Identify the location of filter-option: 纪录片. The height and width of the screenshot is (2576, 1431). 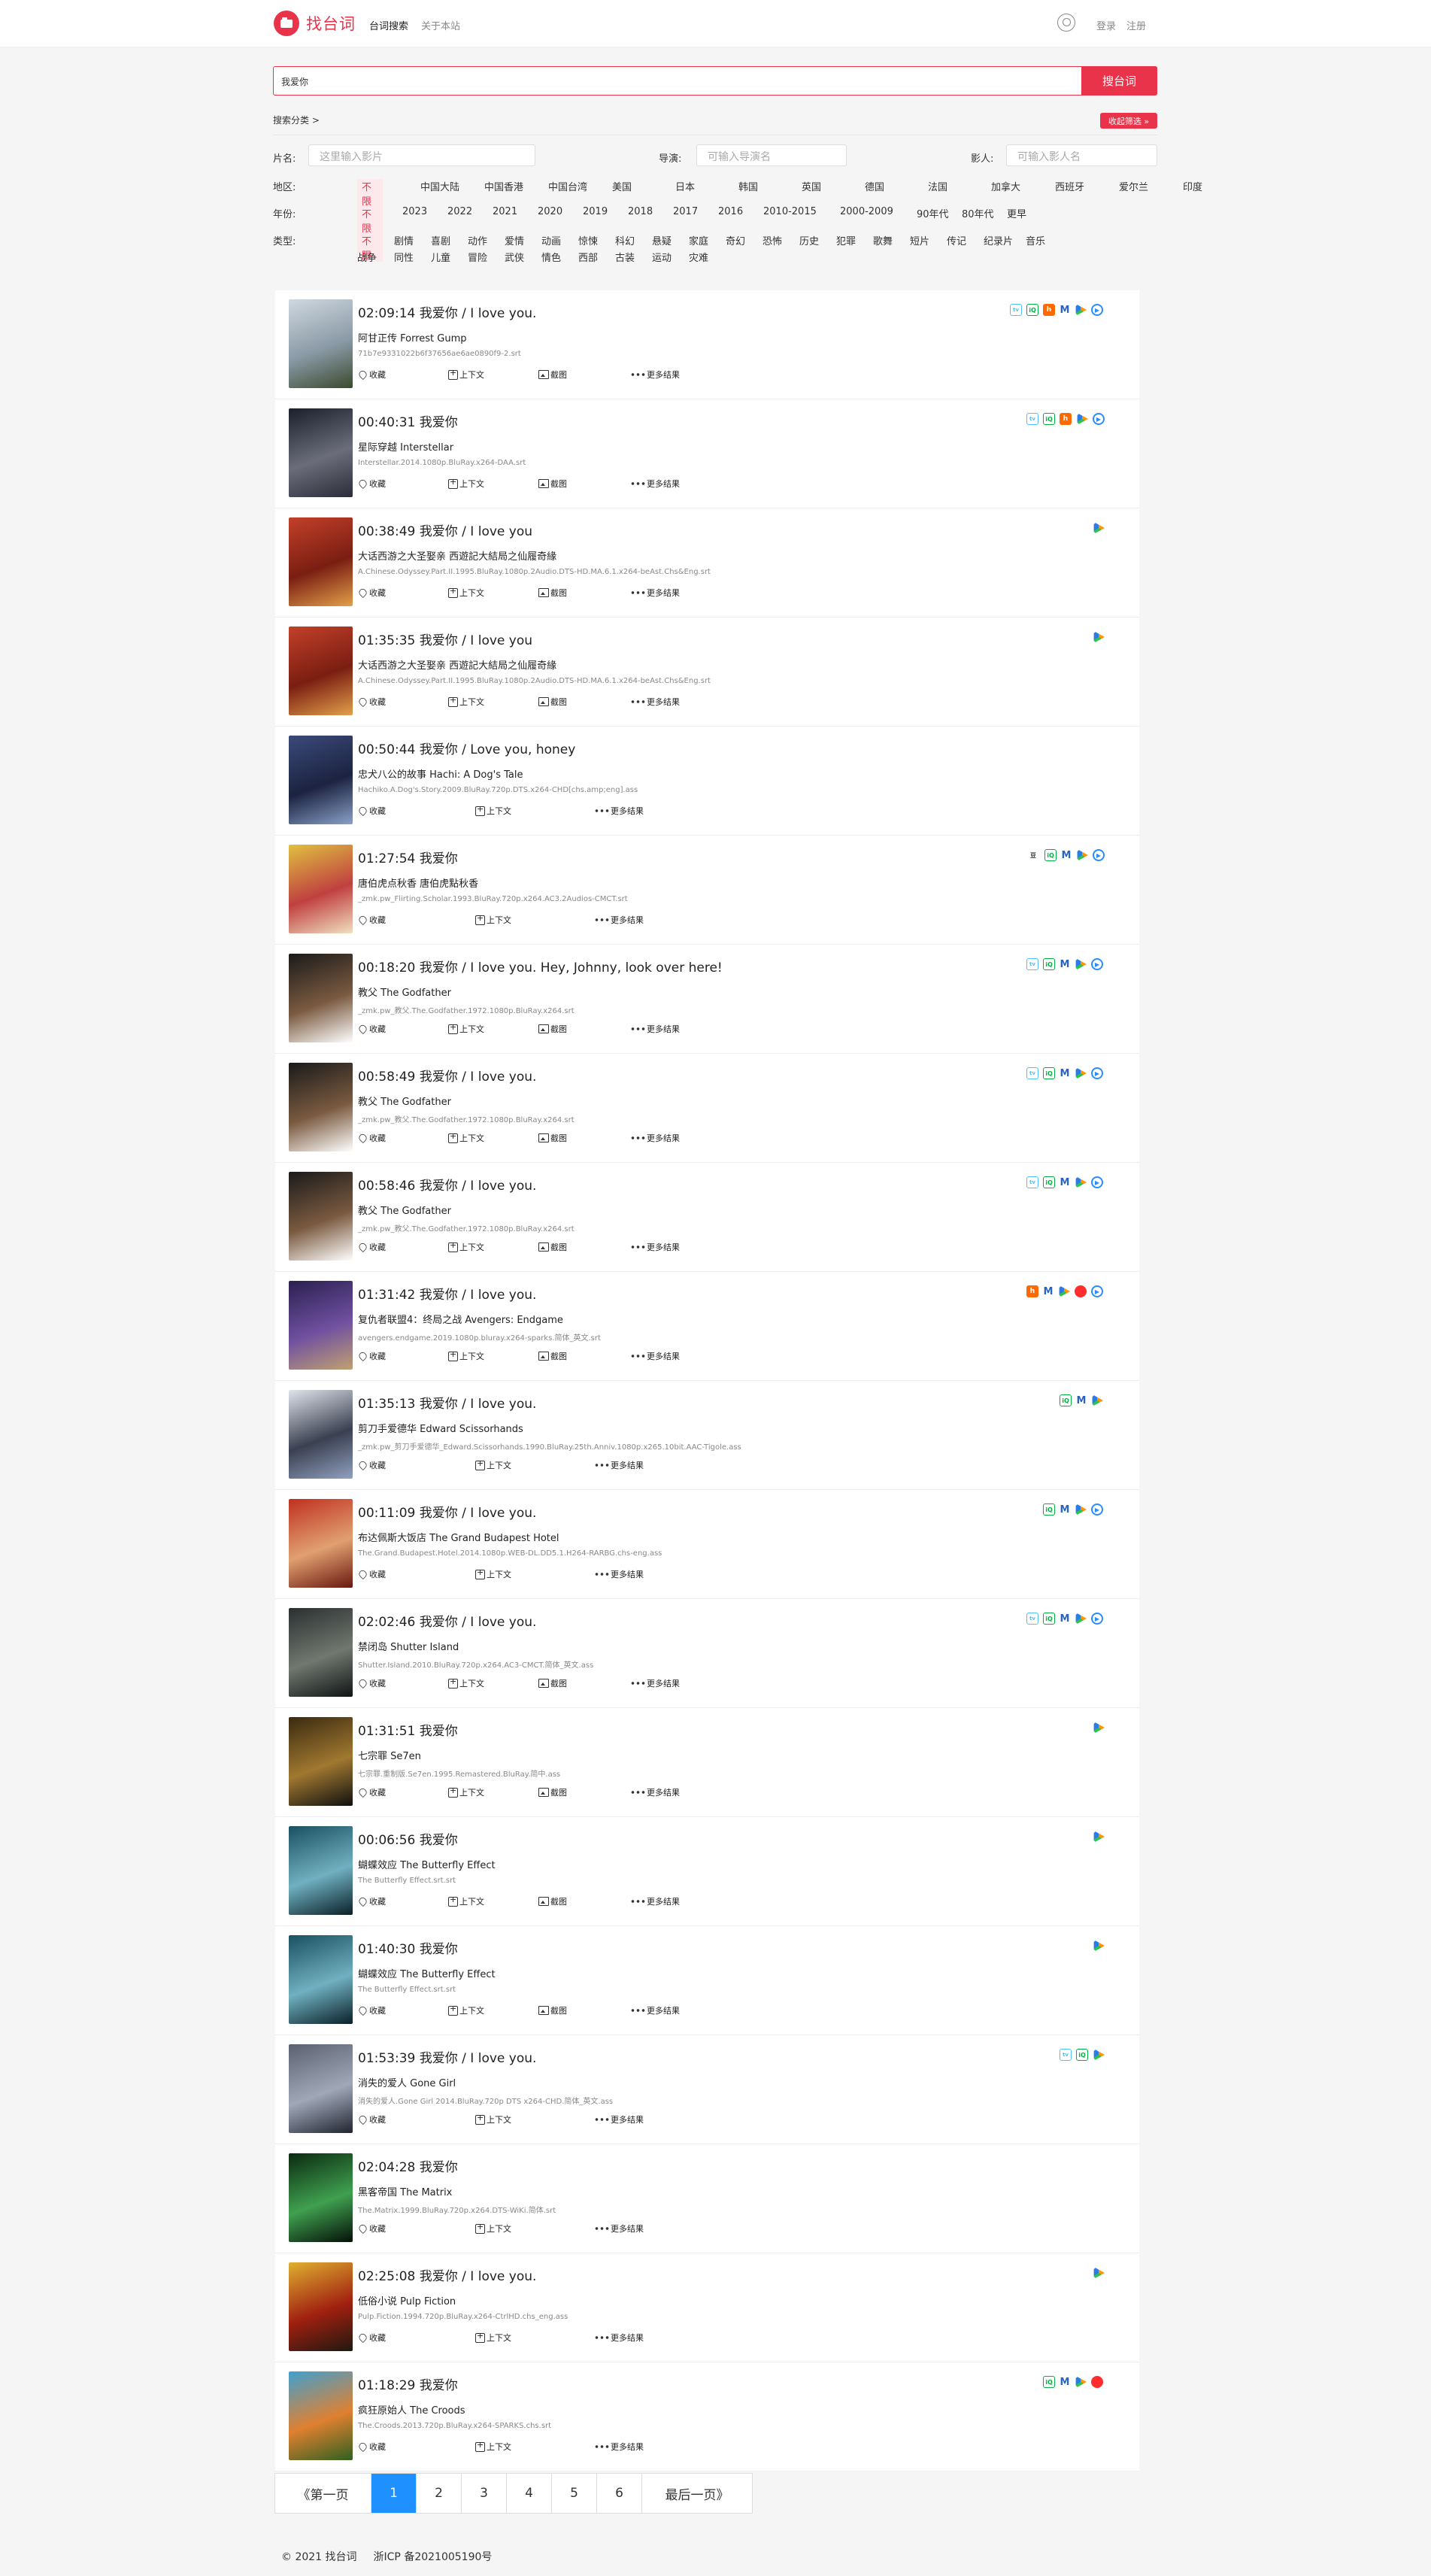
(1005, 247).